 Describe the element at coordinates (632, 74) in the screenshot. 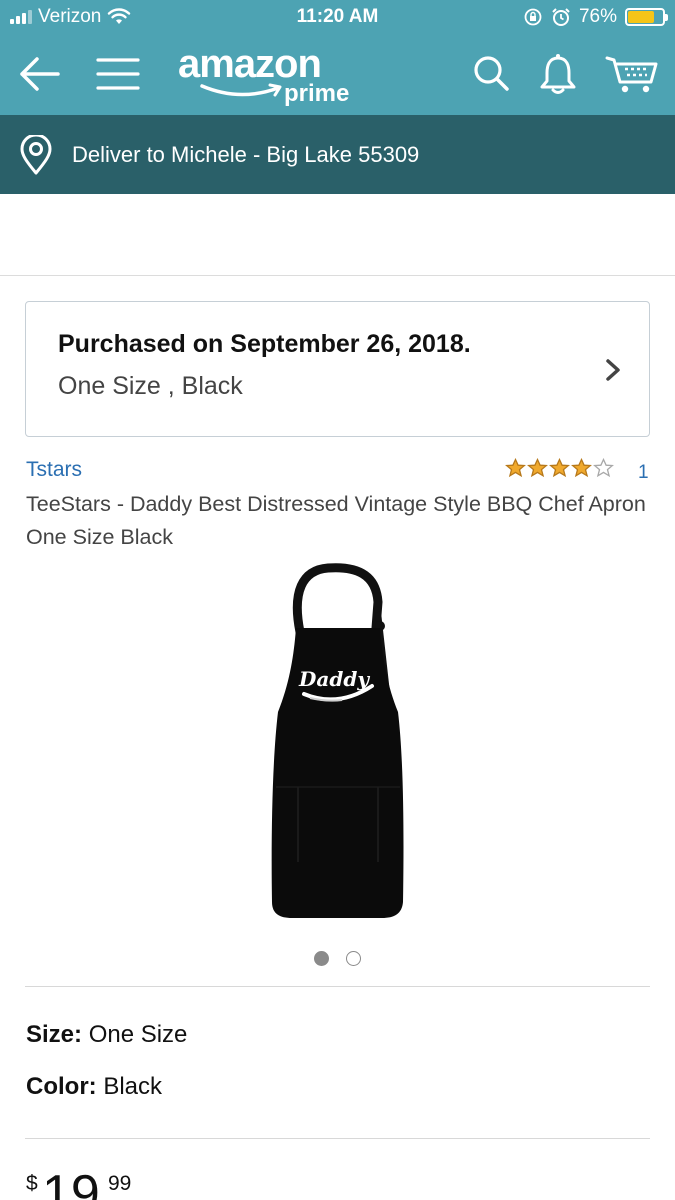

I see `cart-icon` at that location.